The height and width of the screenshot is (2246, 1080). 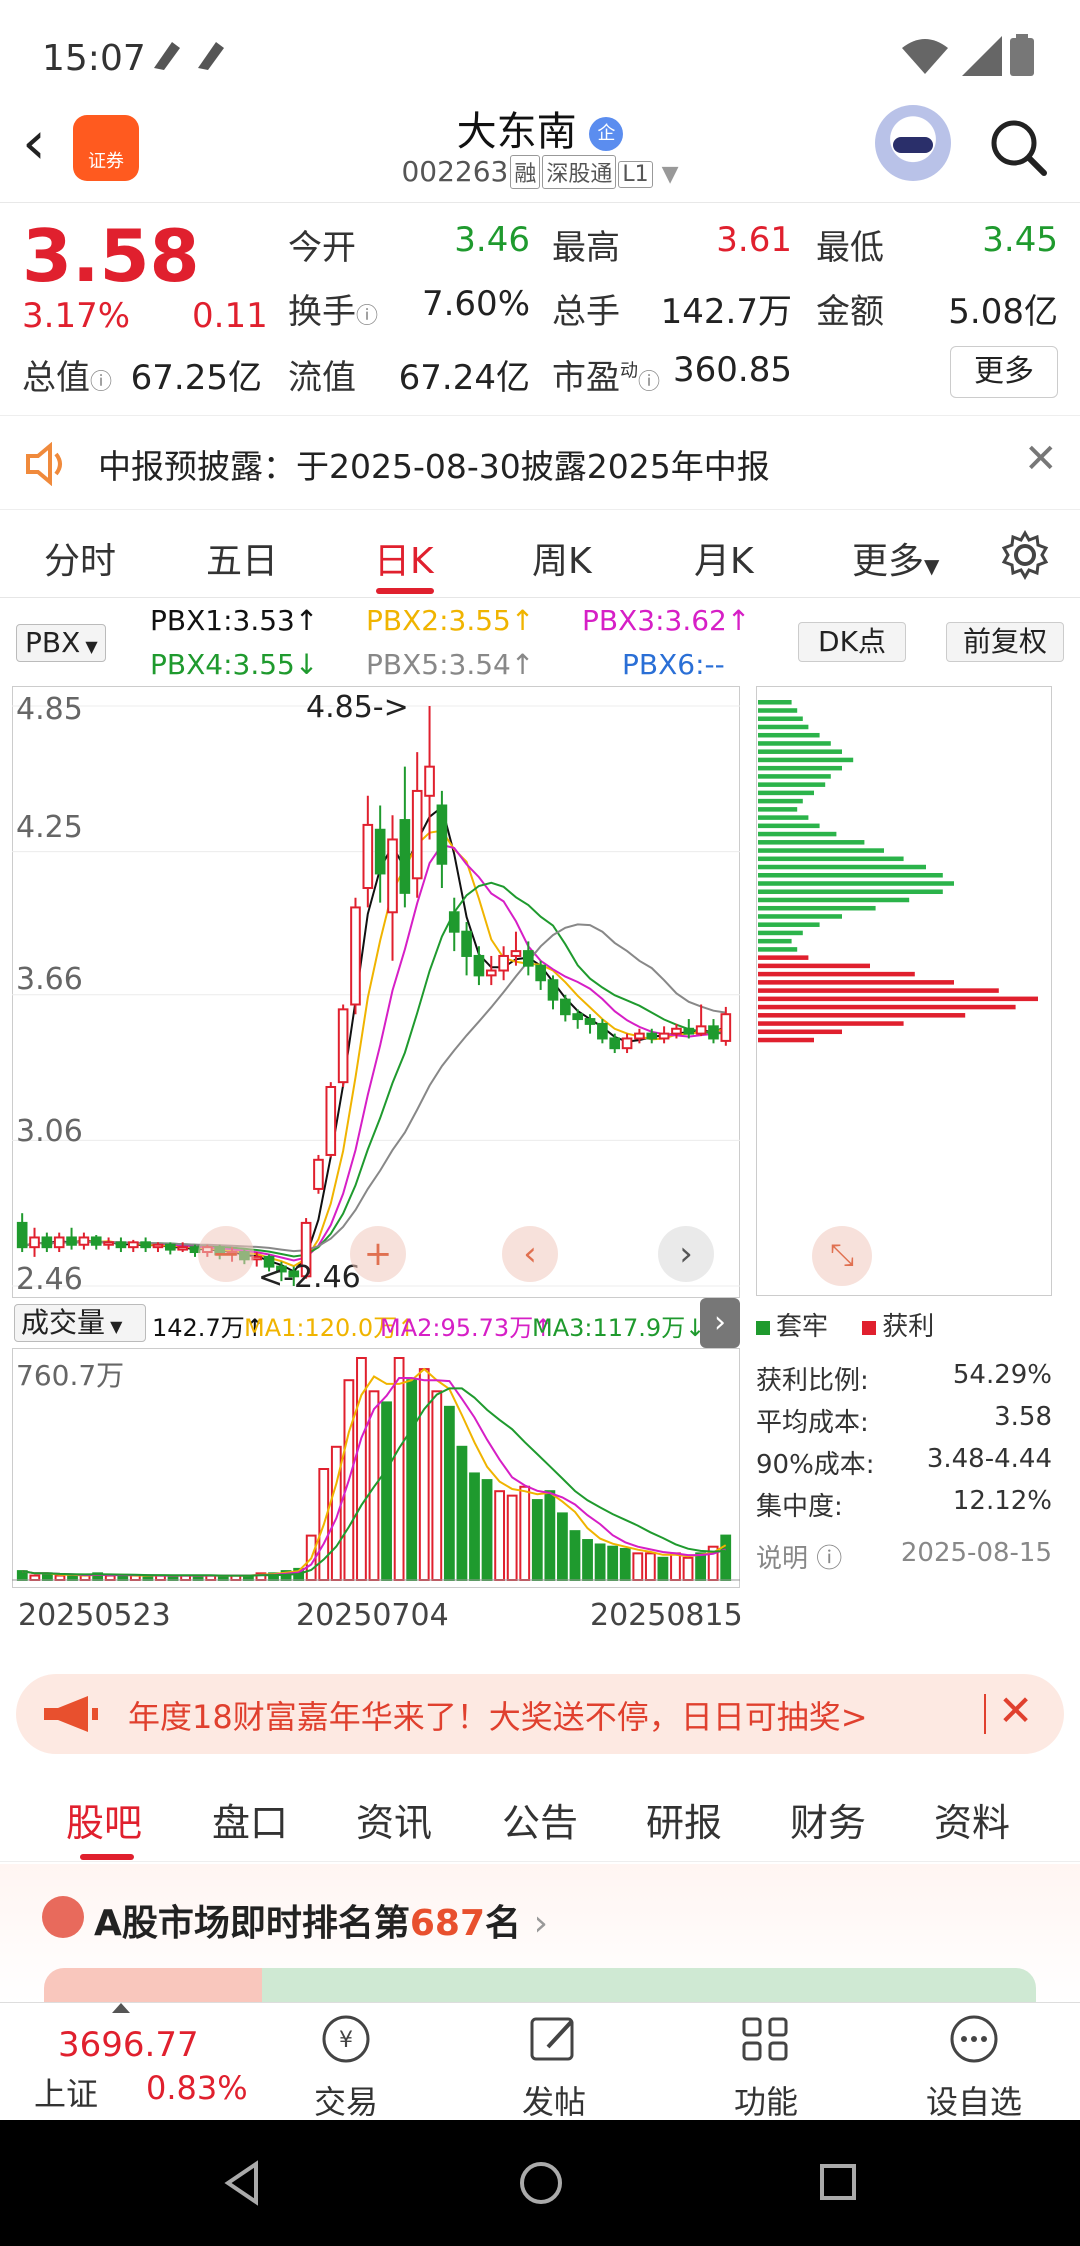 What do you see at coordinates (842, 1256) in the screenshot?
I see `expand-icon: ⤡` at bounding box center [842, 1256].